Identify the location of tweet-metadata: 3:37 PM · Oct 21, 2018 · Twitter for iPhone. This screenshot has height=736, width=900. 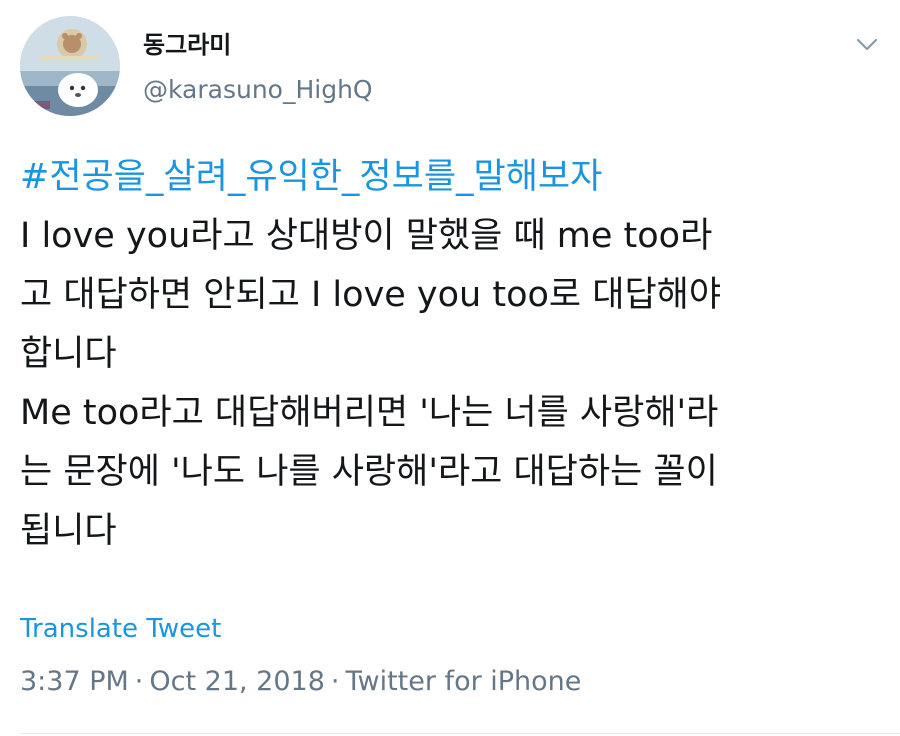
(300, 682).